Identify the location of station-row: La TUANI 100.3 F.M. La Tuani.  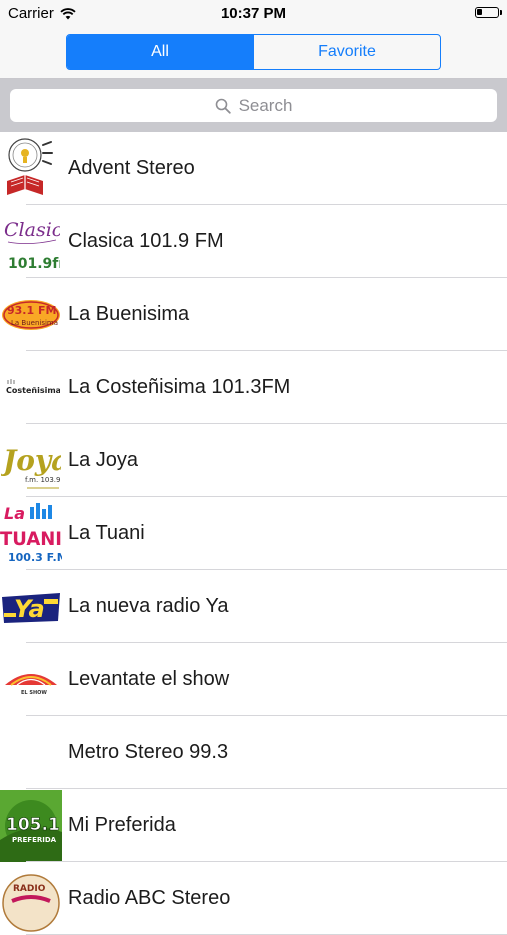
(253, 533).